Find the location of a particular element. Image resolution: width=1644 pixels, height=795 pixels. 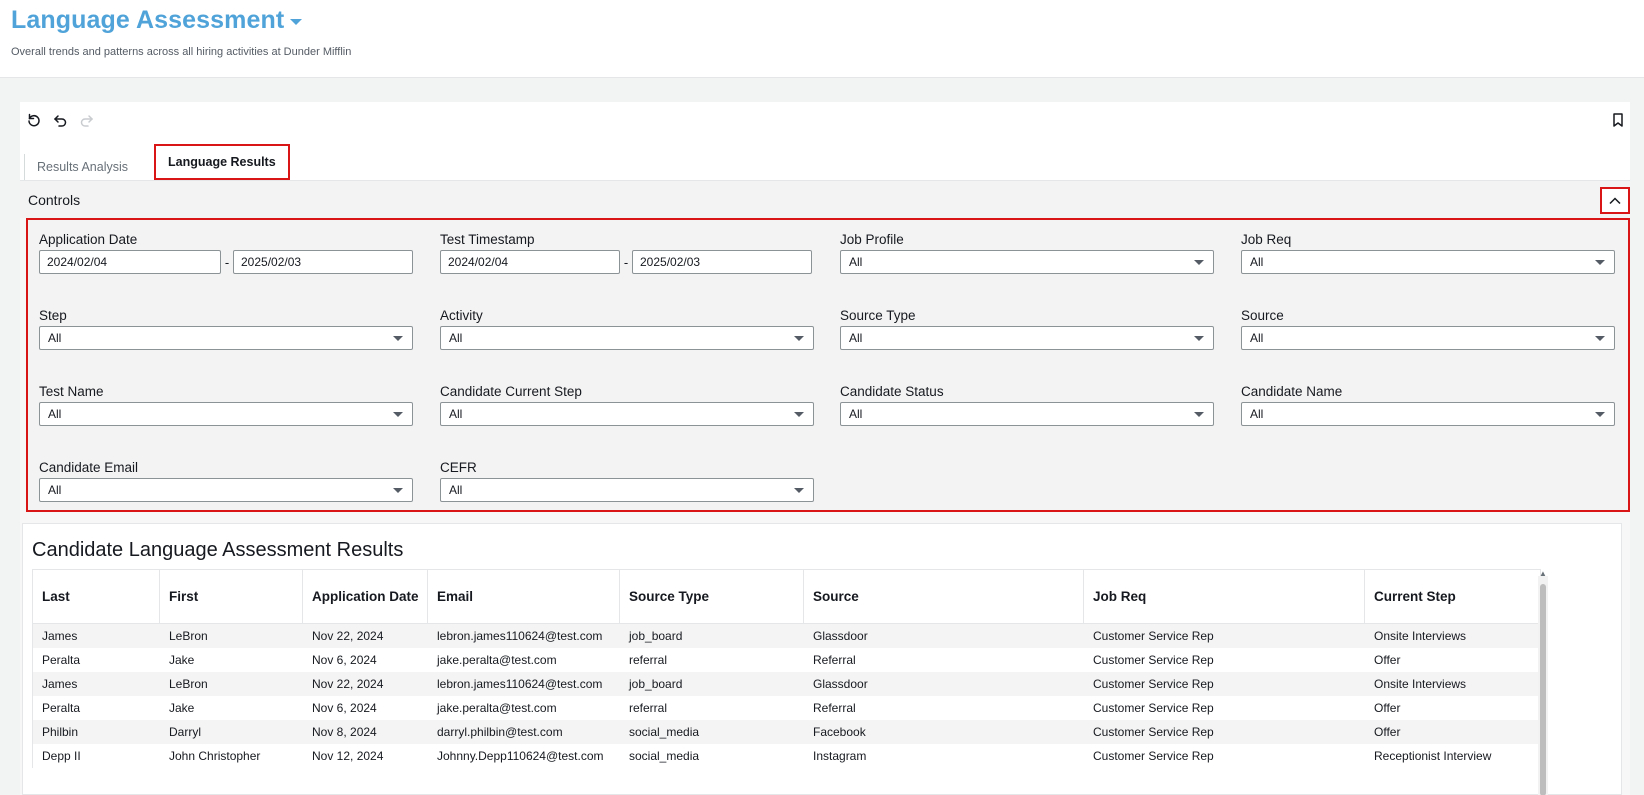

filter-application-date: Application Date 2024/02/04 - 2025/02/03 is located at coordinates (226, 253).